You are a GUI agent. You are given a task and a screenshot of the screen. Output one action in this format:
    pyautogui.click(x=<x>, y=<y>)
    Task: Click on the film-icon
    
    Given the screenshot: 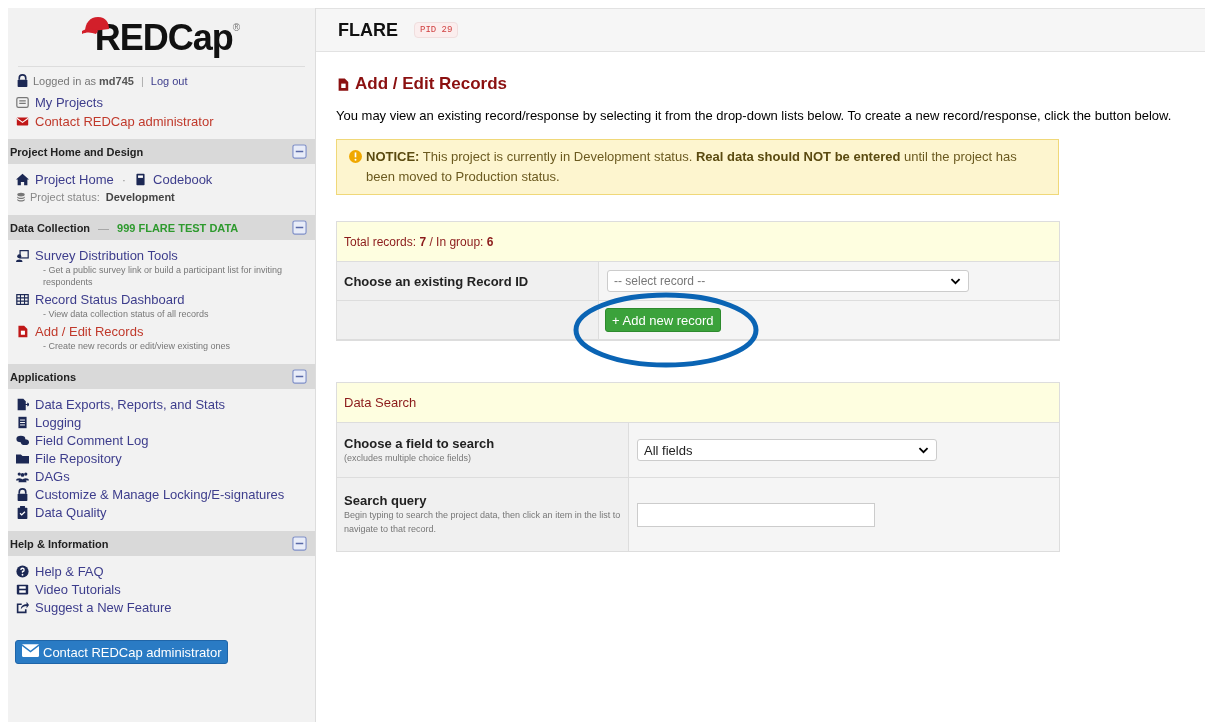 What is the action you would take?
    pyautogui.click(x=22, y=589)
    